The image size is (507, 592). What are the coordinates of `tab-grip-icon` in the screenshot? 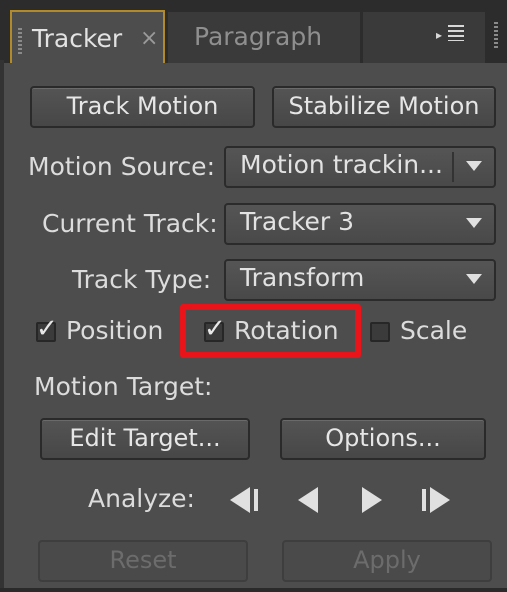 It's located at (20, 42).